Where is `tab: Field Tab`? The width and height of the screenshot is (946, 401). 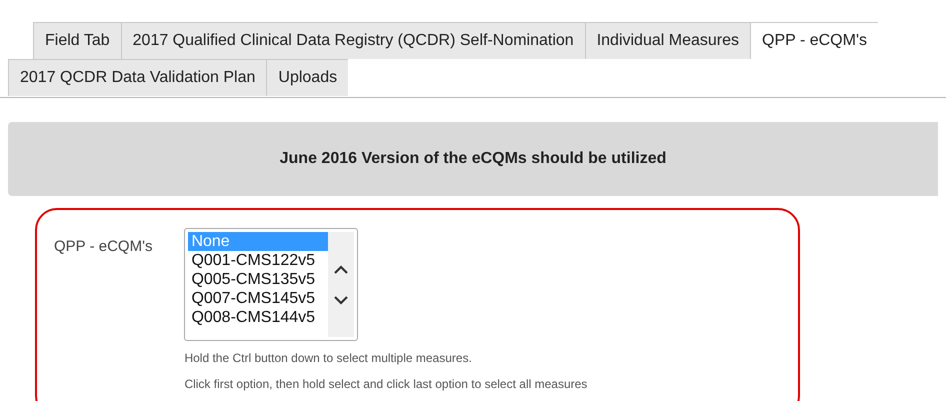
tab: Field Tab is located at coordinates (77, 40).